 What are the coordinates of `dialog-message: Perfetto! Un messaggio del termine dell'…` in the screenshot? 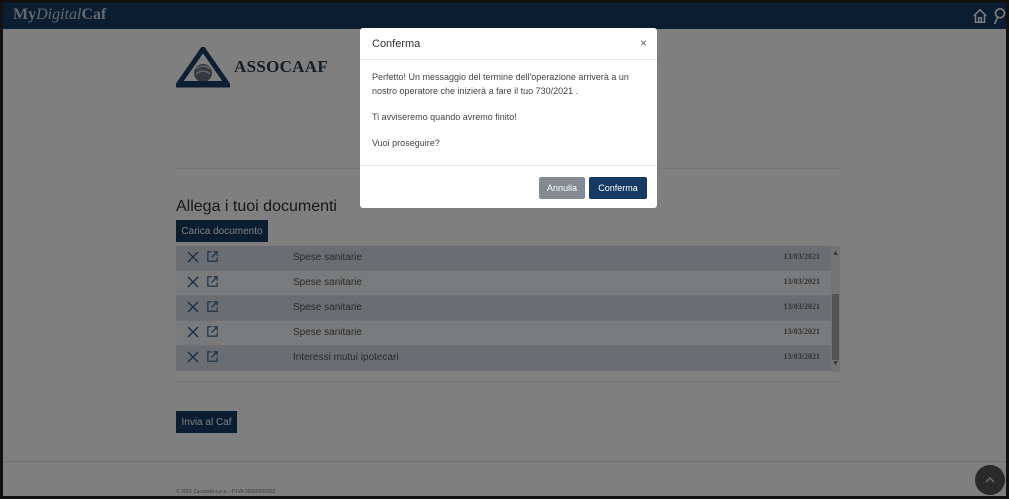 It's located at (500, 84).